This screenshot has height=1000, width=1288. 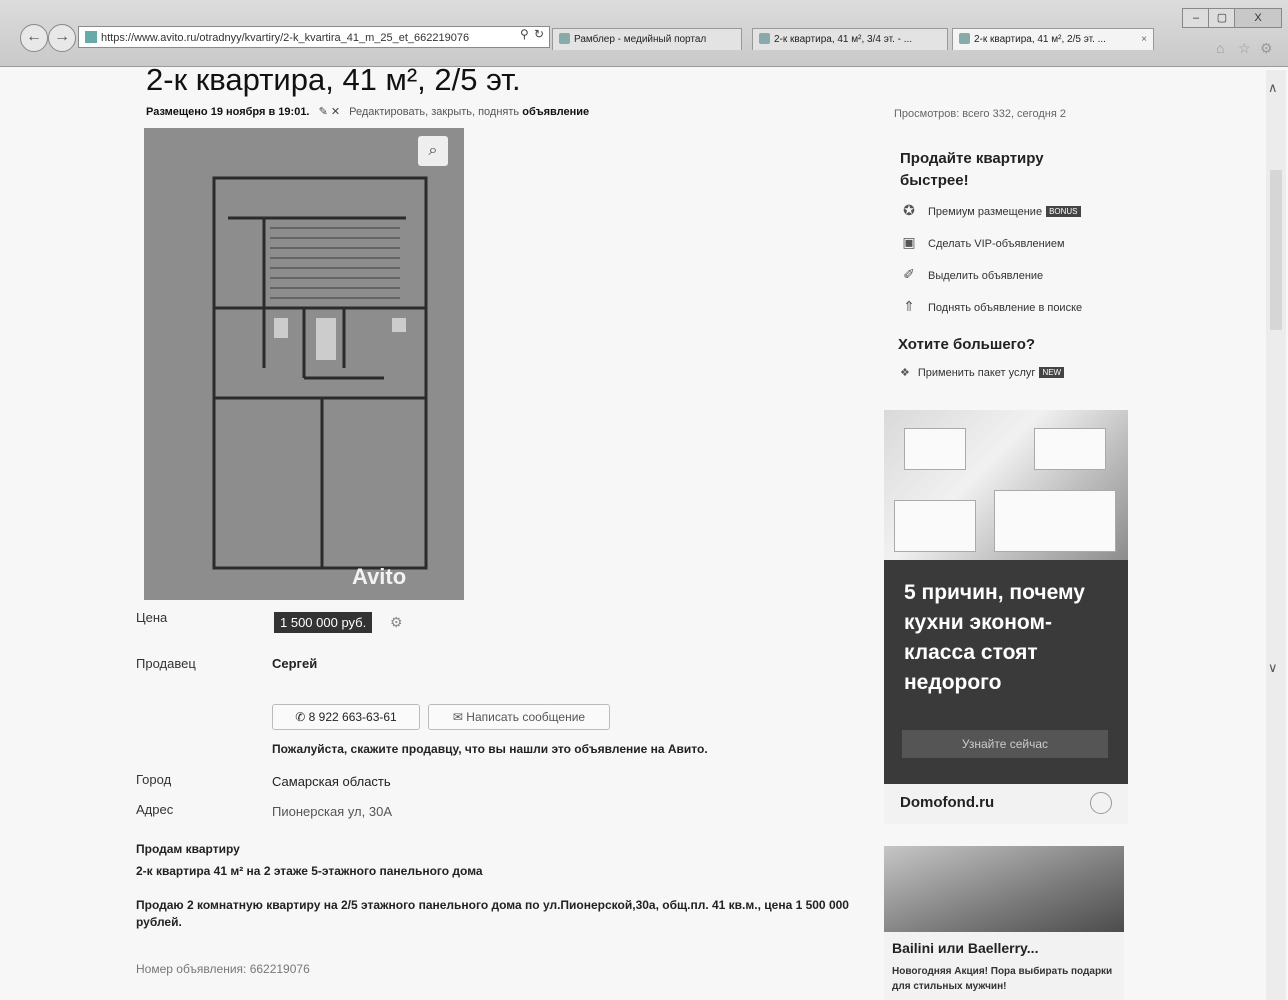 I want to click on scrollbar-thumb, so click(x=1276, y=250).